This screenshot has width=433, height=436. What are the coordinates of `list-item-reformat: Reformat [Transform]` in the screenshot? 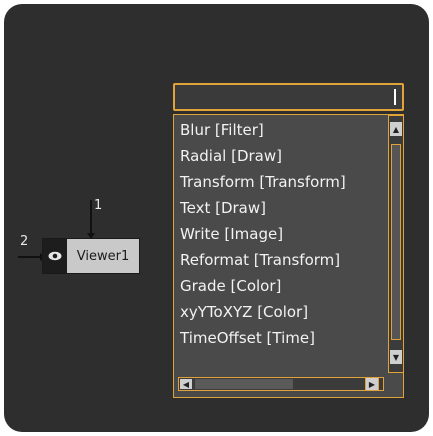 It's located at (279, 260).